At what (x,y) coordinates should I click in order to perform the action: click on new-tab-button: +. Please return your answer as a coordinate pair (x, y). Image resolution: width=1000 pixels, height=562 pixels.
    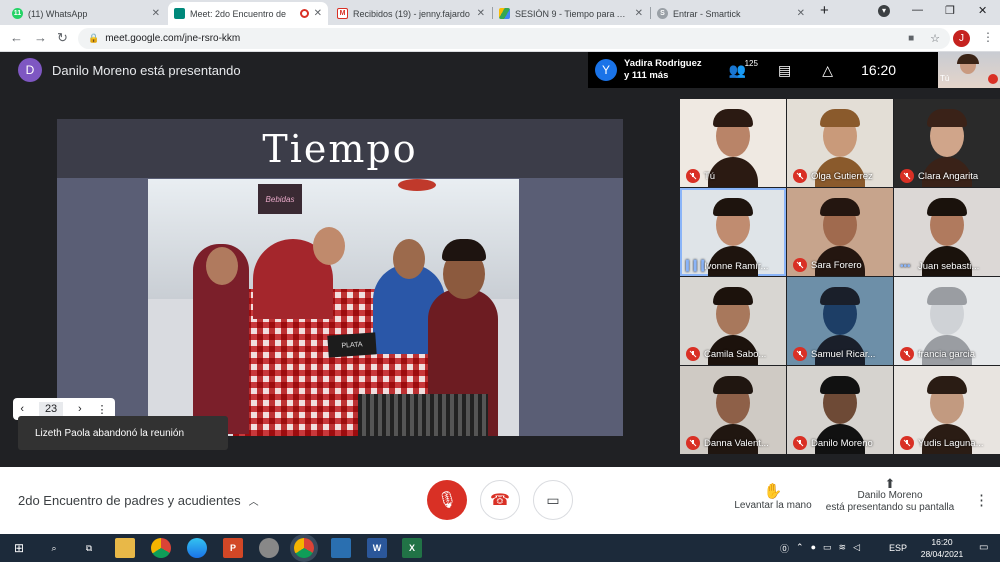
    Looking at the image, I should click on (824, 10).